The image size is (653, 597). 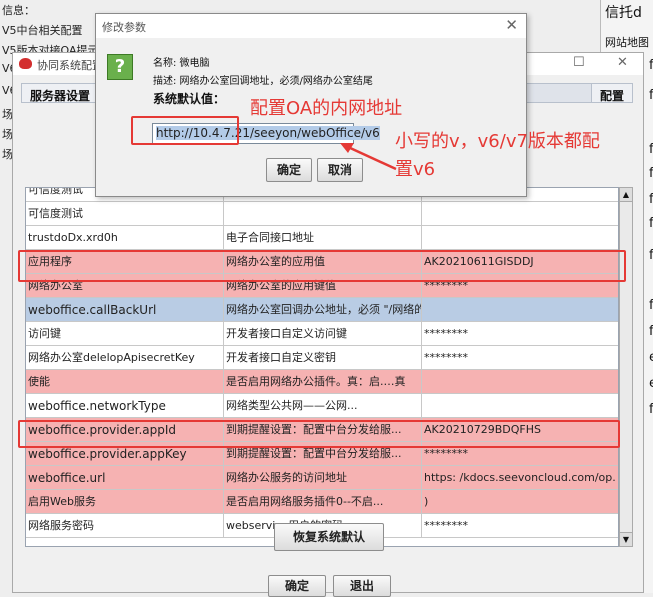 I want to click on scroll-up-icon: ▲, so click(x=626, y=195).